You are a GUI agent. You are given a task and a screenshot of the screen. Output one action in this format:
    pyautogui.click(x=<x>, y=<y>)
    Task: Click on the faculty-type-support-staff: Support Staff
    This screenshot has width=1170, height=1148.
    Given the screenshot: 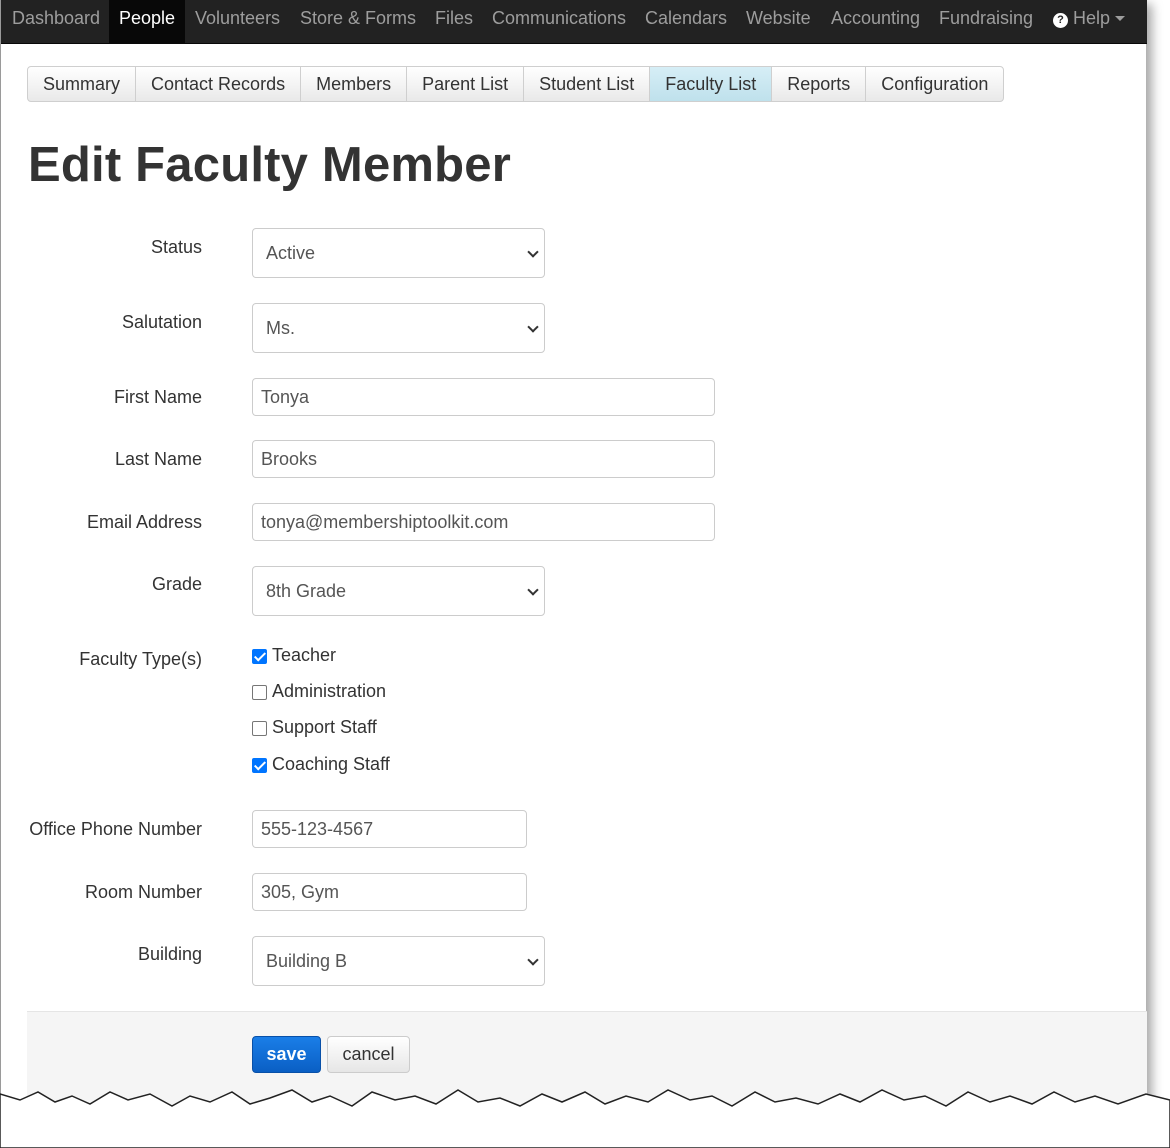 What is the action you would take?
    pyautogui.click(x=314, y=727)
    